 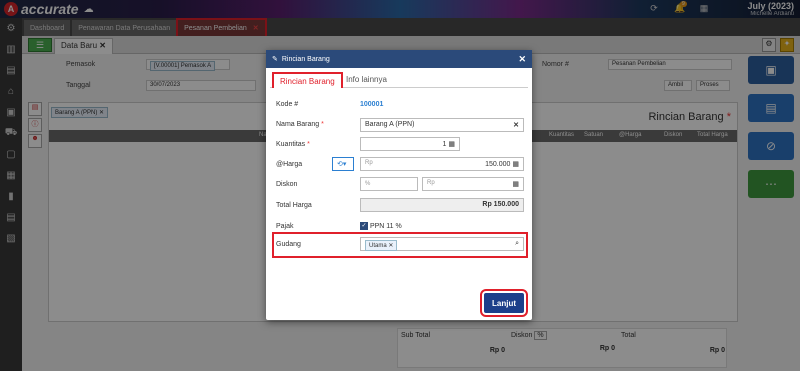 I want to click on pajak-value: PPN 11 %, so click(x=385, y=226).